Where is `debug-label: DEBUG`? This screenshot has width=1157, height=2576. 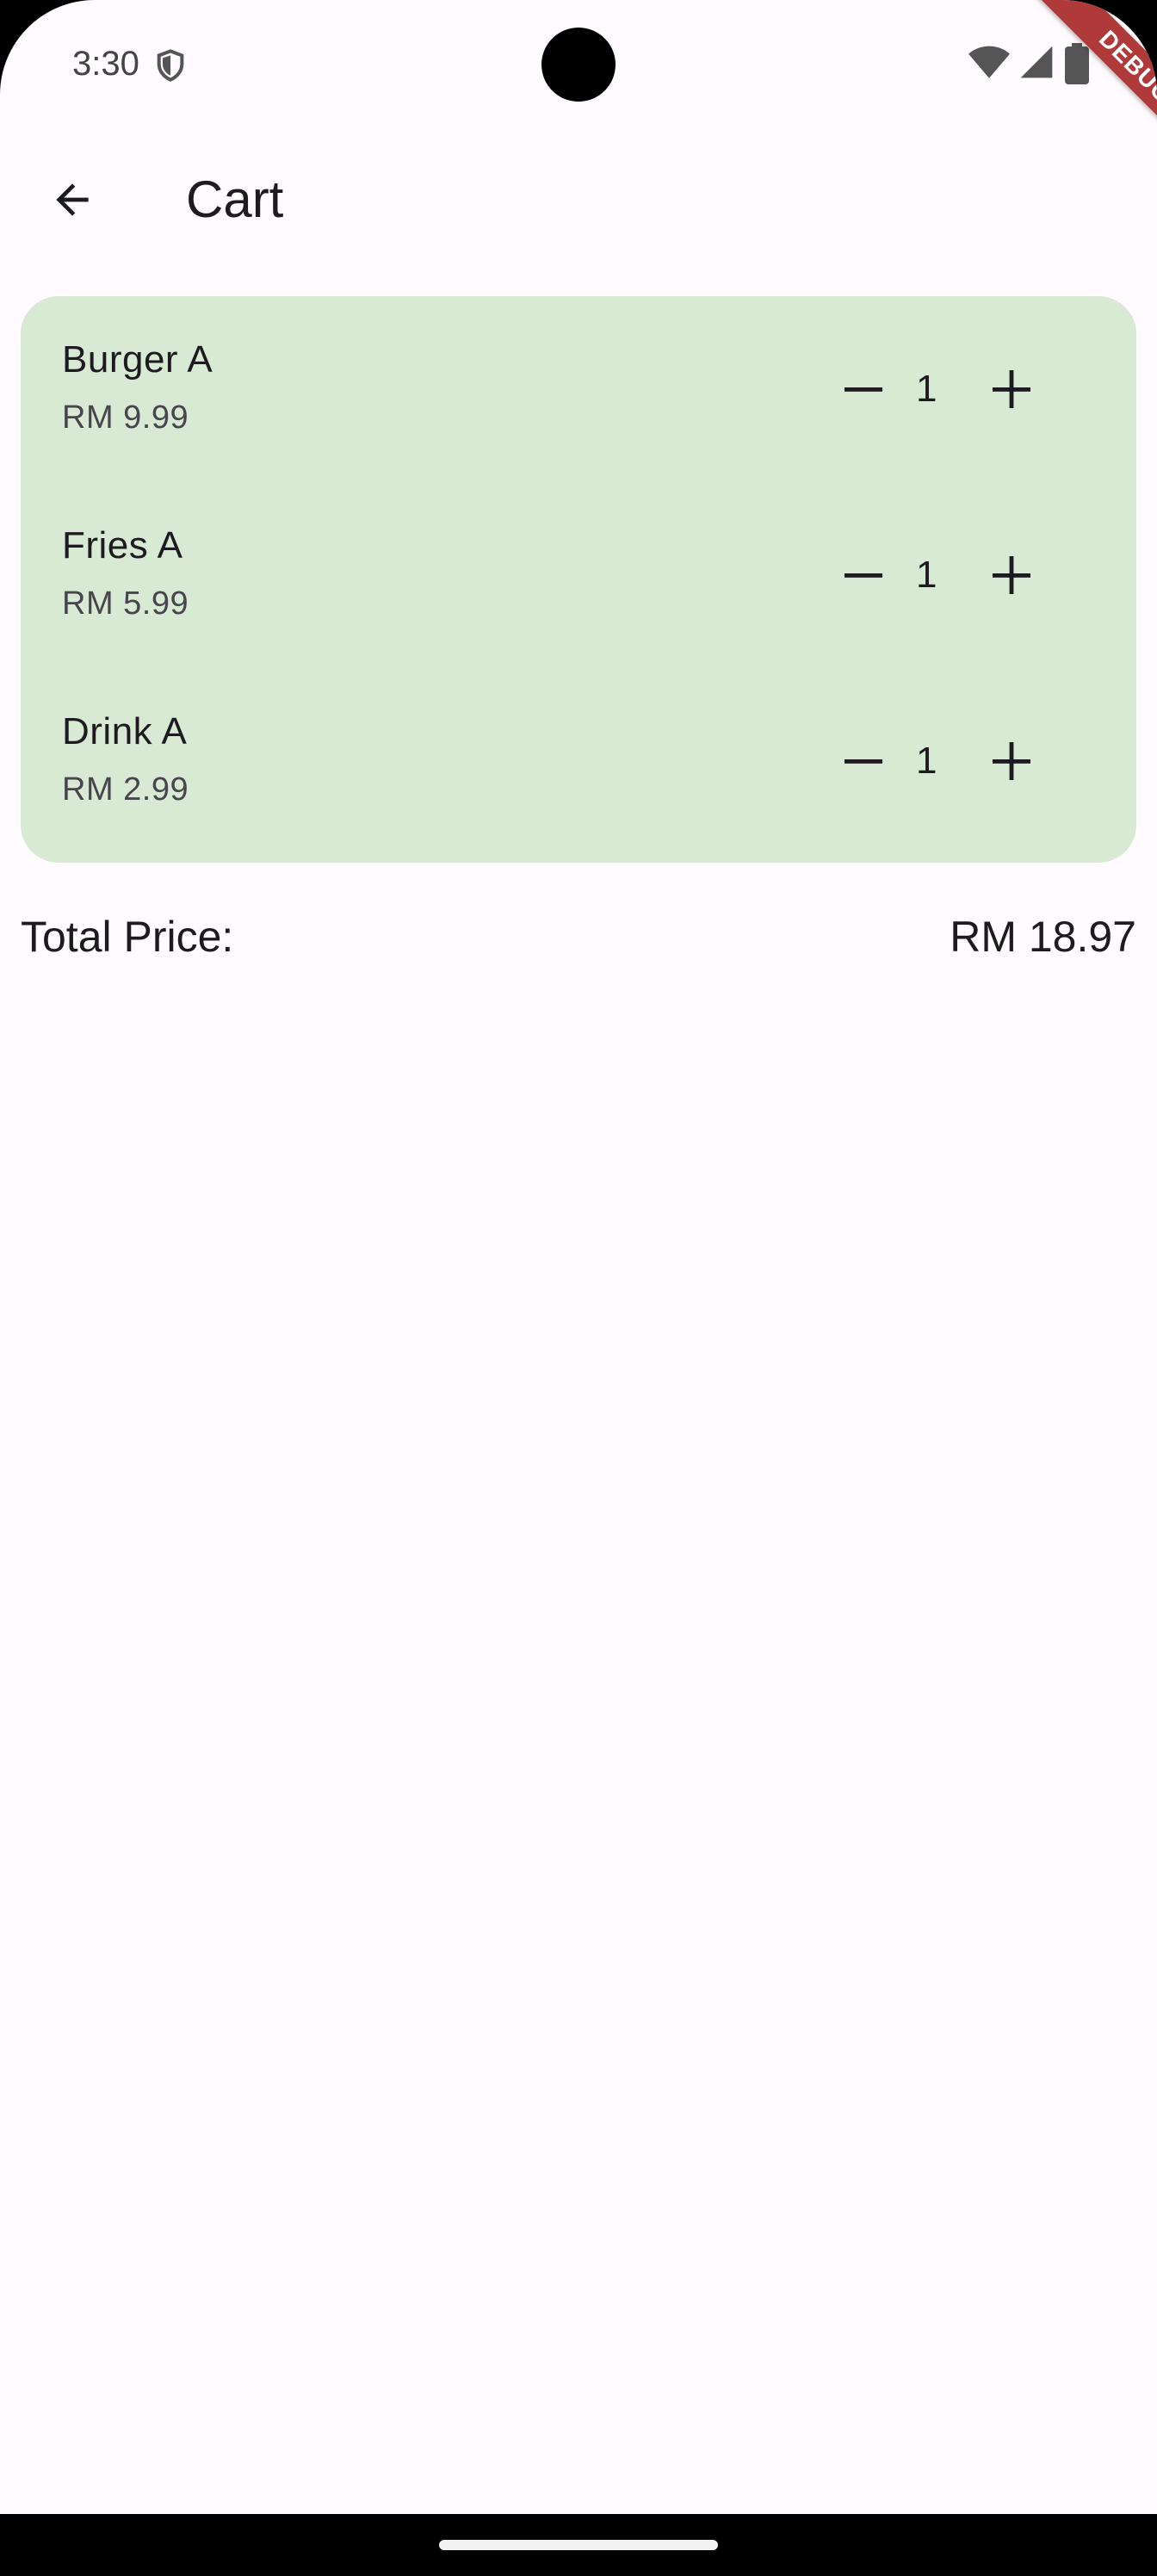
debug-label: DEBUG is located at coordinates (1095, 85).